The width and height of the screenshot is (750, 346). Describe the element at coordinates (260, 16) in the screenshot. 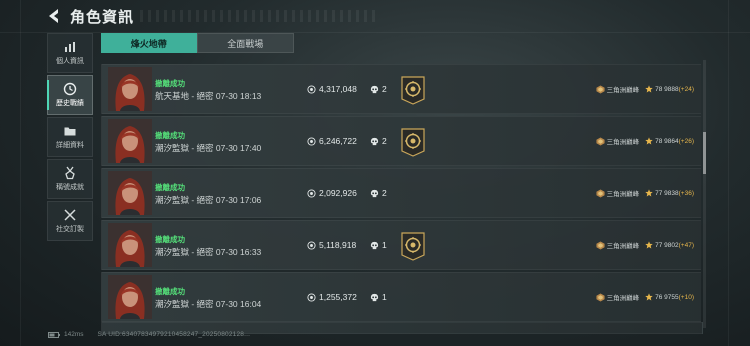

I see `header-decoration` at that location.